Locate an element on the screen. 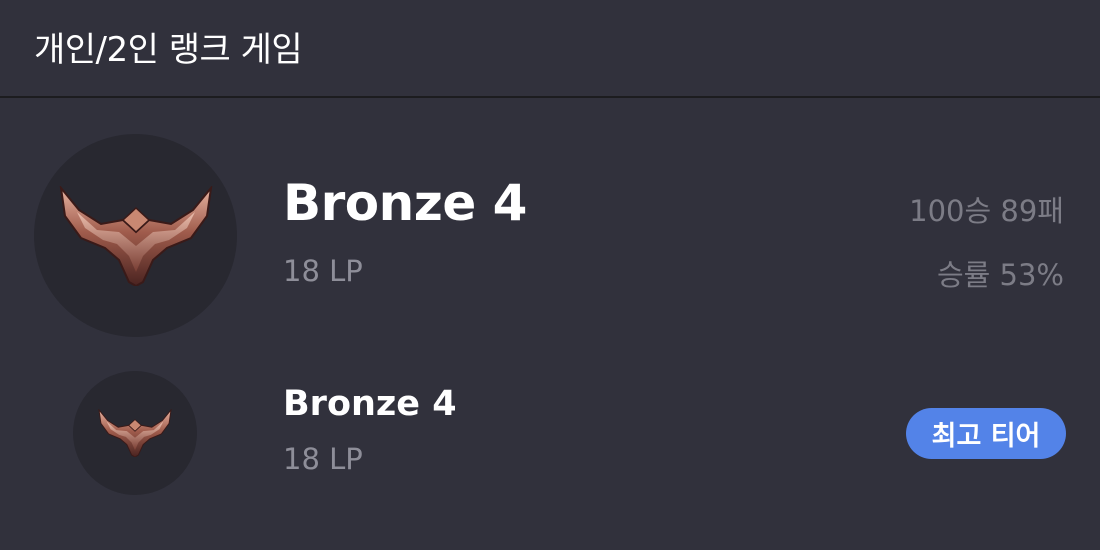 Image resolution: width=1100 pixels, height=550 pixels. win-loss-record: 100승 89패 is located at coordinates (986, 211).